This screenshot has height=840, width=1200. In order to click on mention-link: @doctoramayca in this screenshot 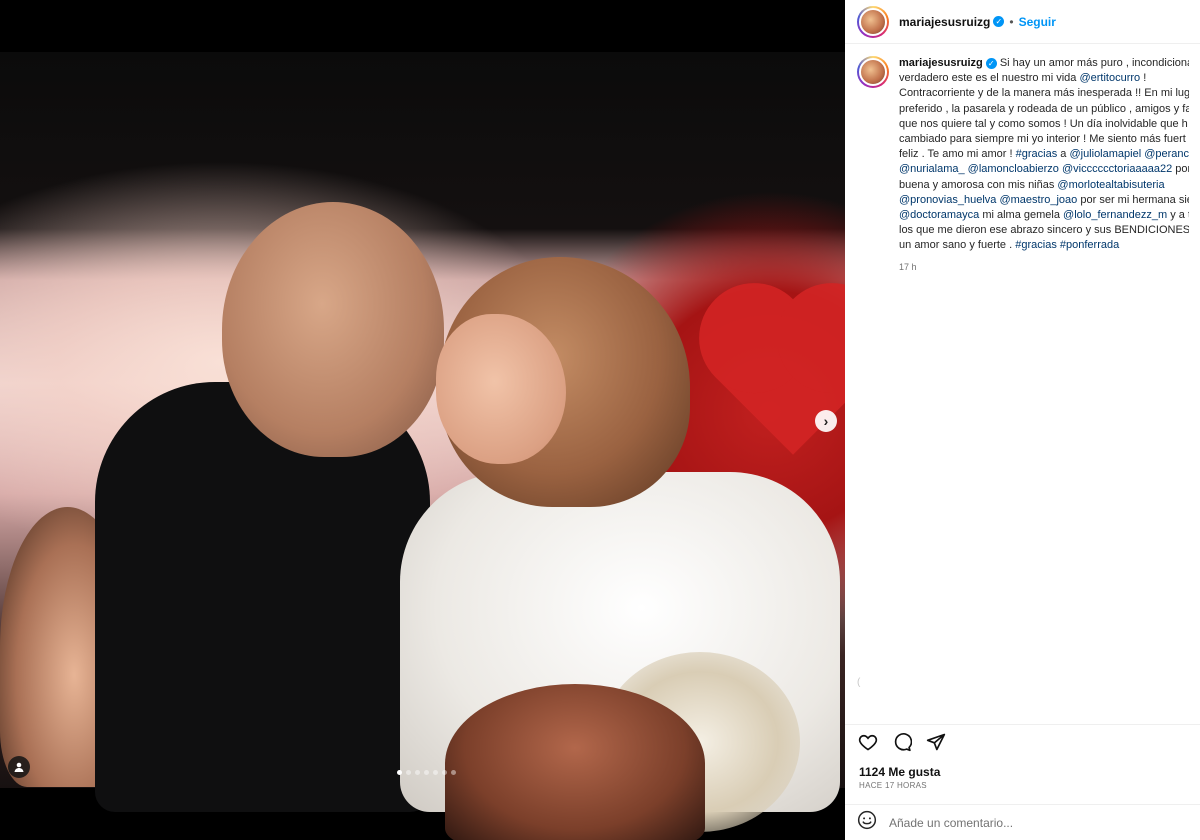, I will do `click(939, 215)`.